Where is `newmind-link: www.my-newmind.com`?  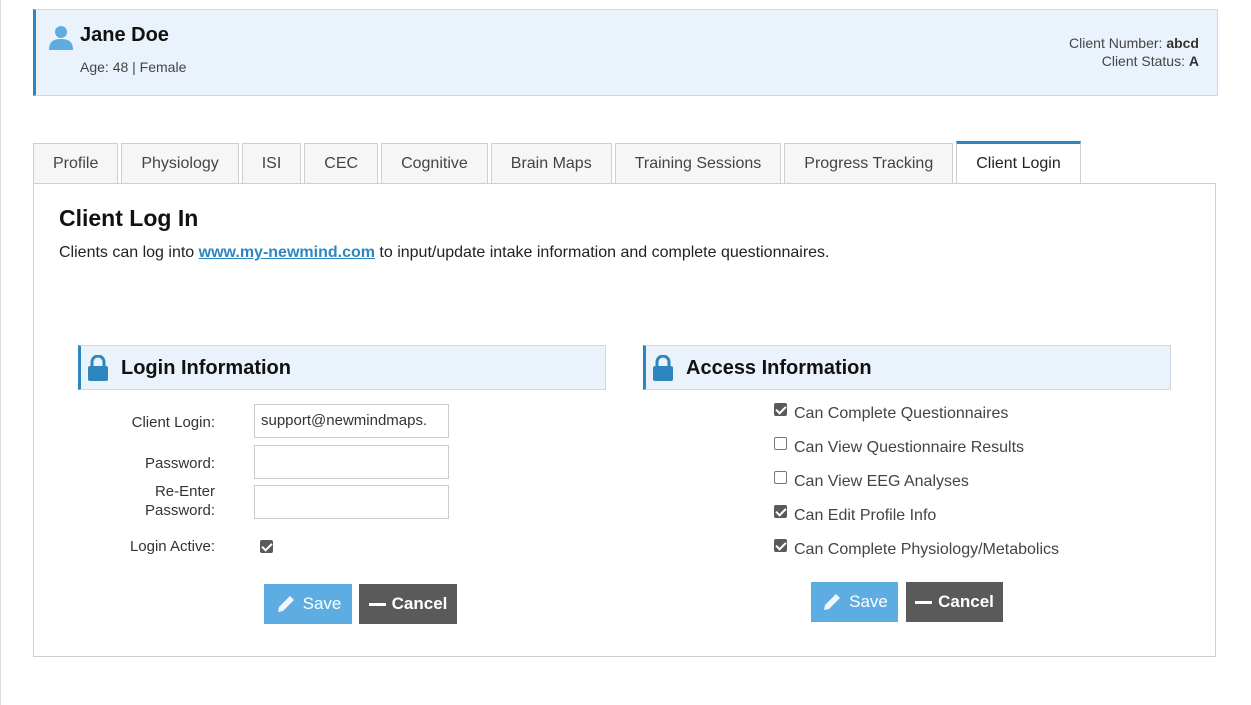
newmind-link: www.my-newmind.com is located at coordinates (287, 252).